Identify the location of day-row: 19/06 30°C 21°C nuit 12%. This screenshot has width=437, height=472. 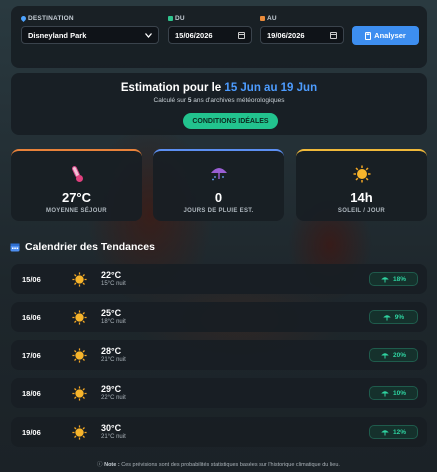
(219, 432).